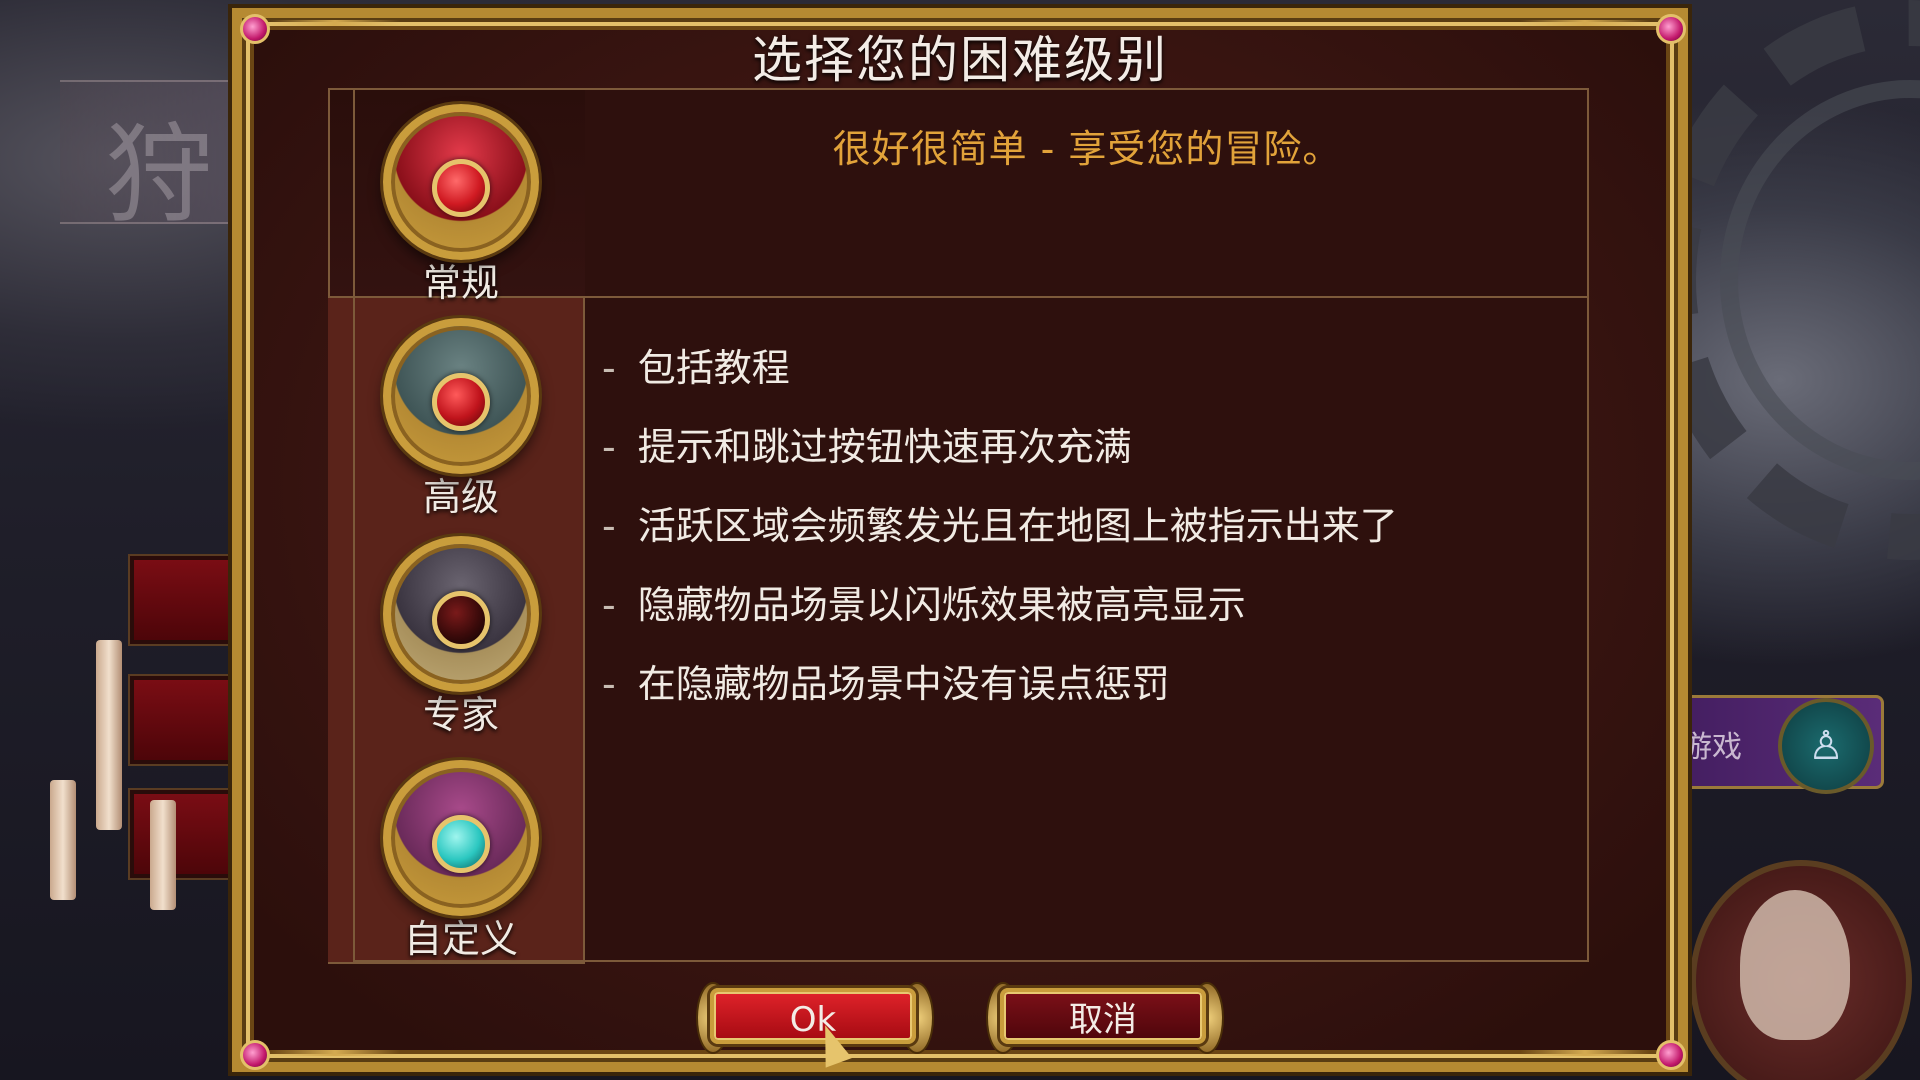  Describe the element at coordinates (460, 939) in the screenshot. I see `difficulty-label: 自定义` at that location.